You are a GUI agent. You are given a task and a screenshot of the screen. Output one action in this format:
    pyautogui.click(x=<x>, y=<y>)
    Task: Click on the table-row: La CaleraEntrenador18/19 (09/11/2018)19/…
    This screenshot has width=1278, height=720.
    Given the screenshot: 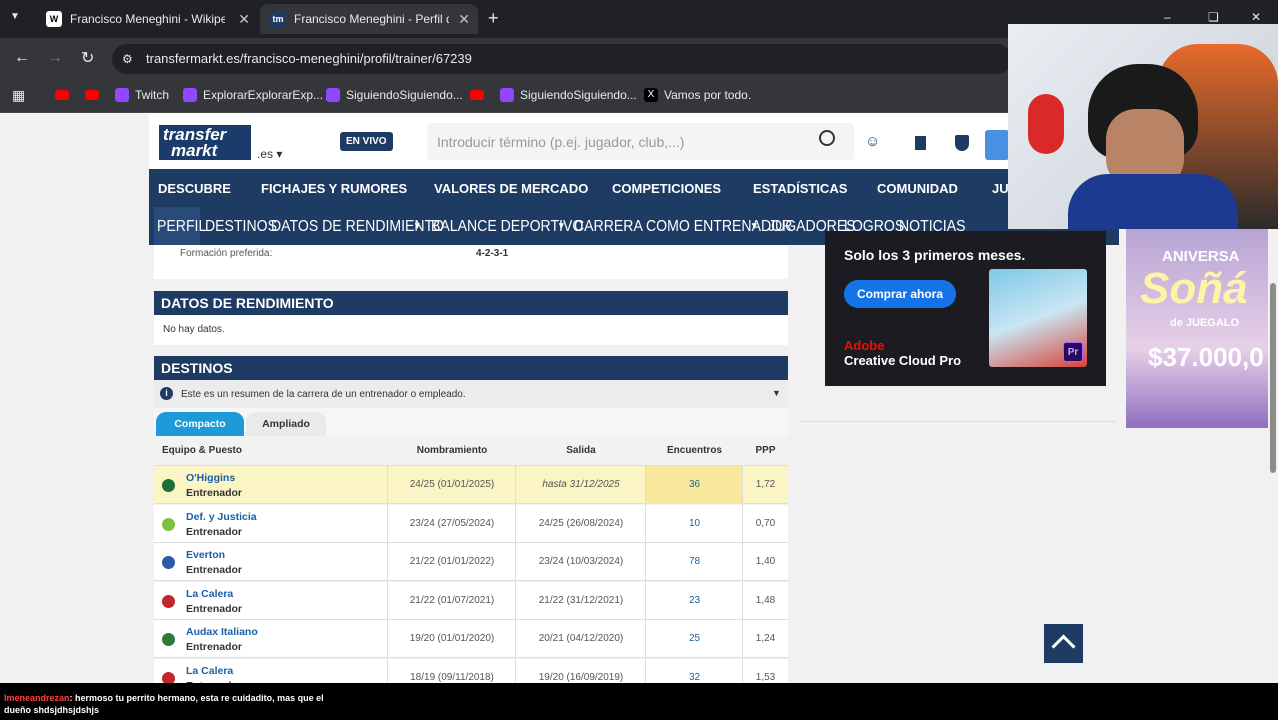 What is the action you would take?
    pyautogui.click(x=471, y=671)
    